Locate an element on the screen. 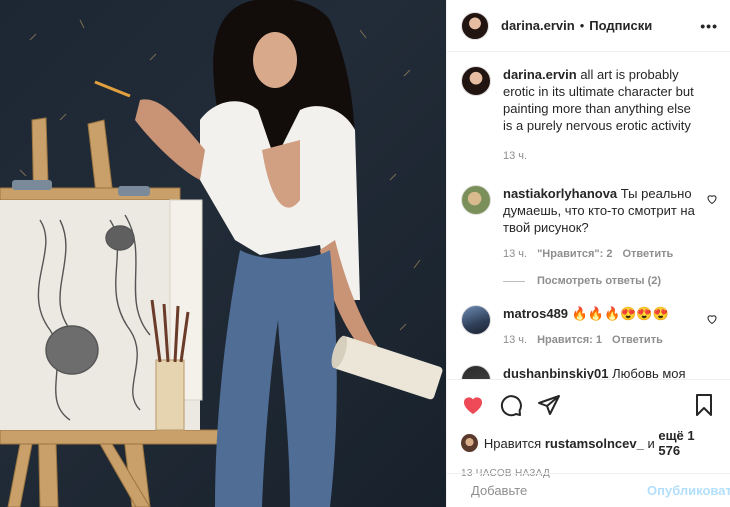 The image size is (730, 507). likes-summary: Нравится rustamsolncev_ и ещё 1 576 is located at coordinates (588, 443).